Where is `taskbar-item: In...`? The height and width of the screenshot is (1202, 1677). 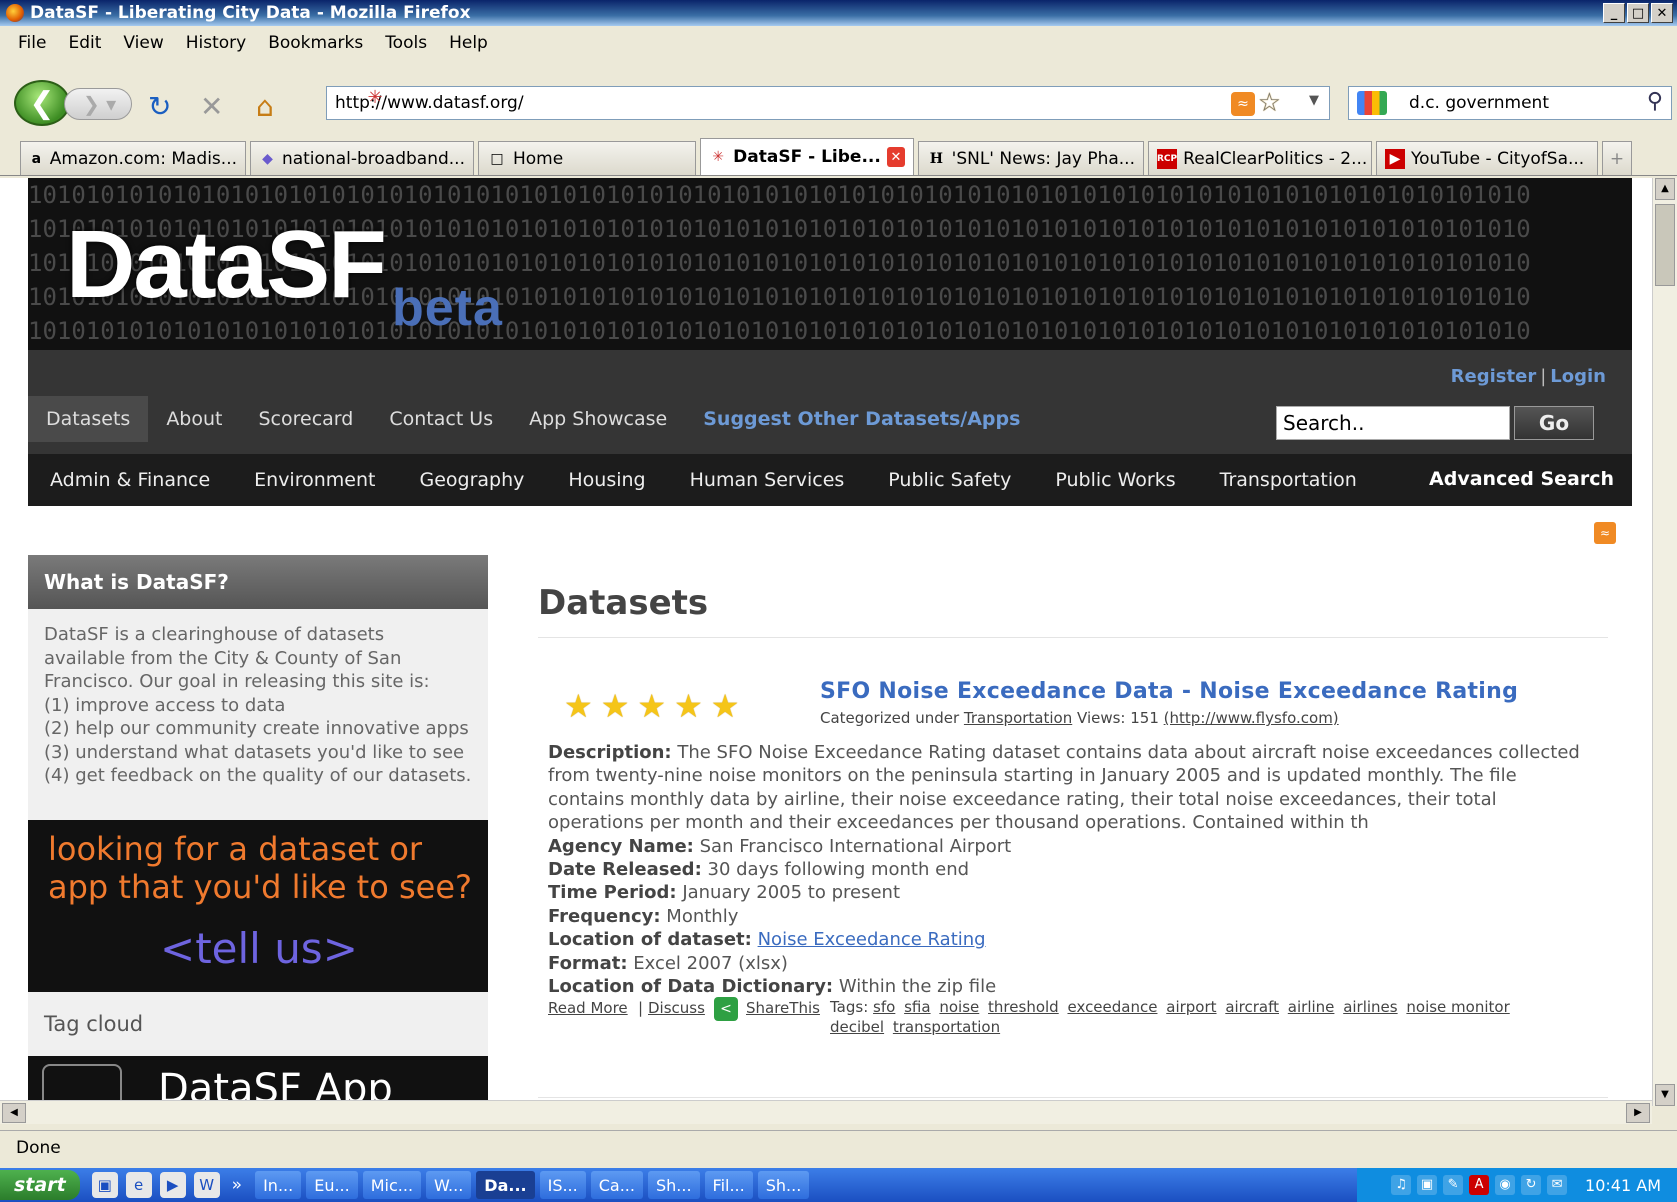
taskbar-item: In... is located at coordinates (278, 1185).